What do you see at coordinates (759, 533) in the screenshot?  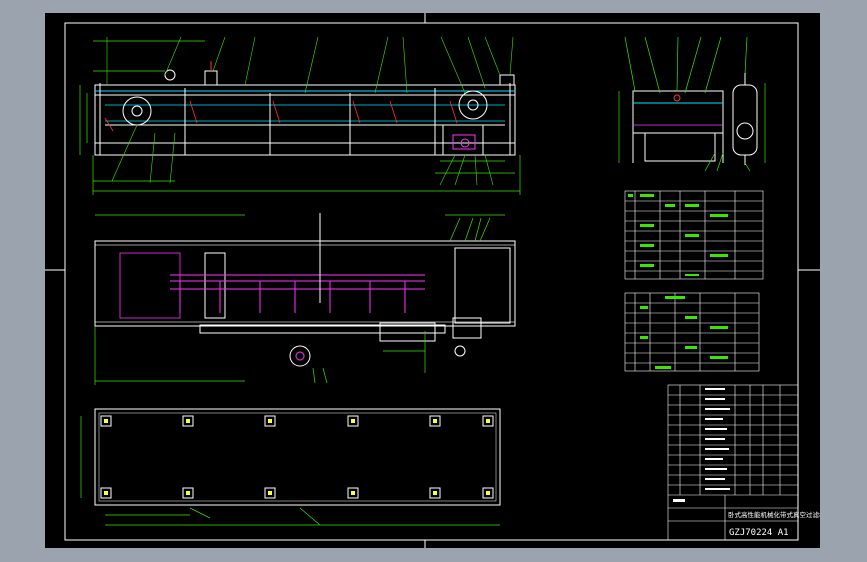 I see `drawing-number: GZJ70224 A1` at bounding box center [759, 533].